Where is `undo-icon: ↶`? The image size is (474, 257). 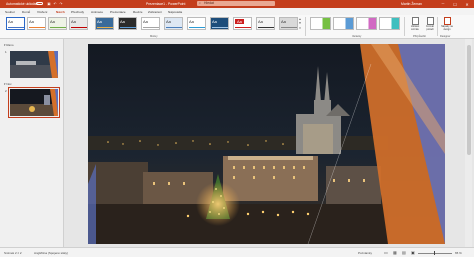 undo-icon: ↶ is located at coordinates (55, 4).